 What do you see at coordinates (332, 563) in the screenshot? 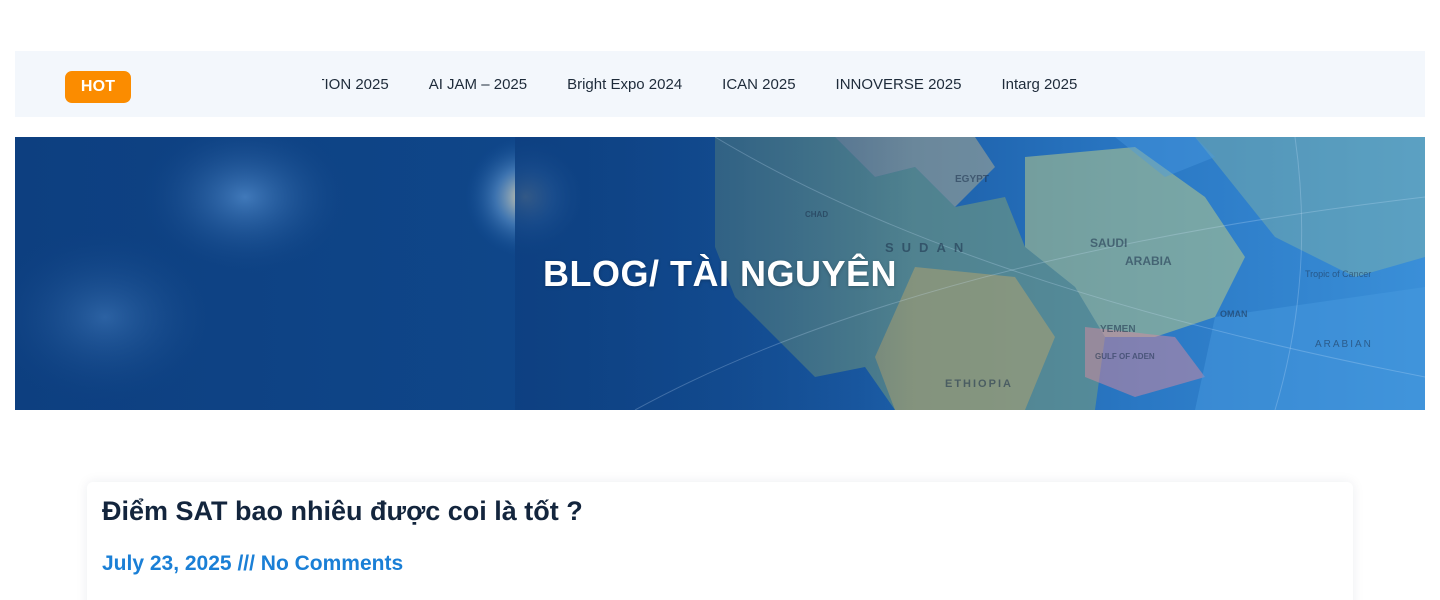
I see `post-comments-link: No Comments` at bounding box center [332, 563].